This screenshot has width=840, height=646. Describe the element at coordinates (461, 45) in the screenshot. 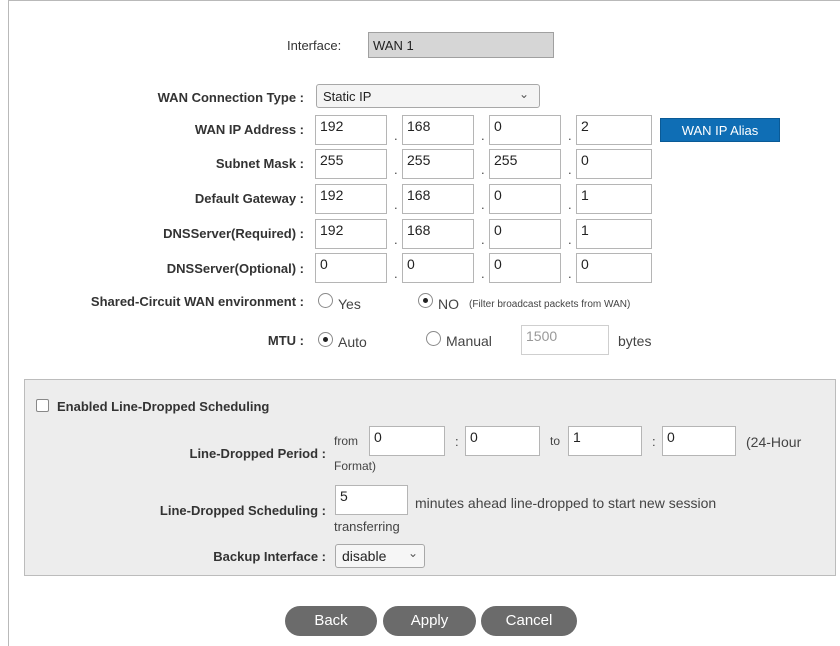

I see `interface-field: WAN 1` at that location.